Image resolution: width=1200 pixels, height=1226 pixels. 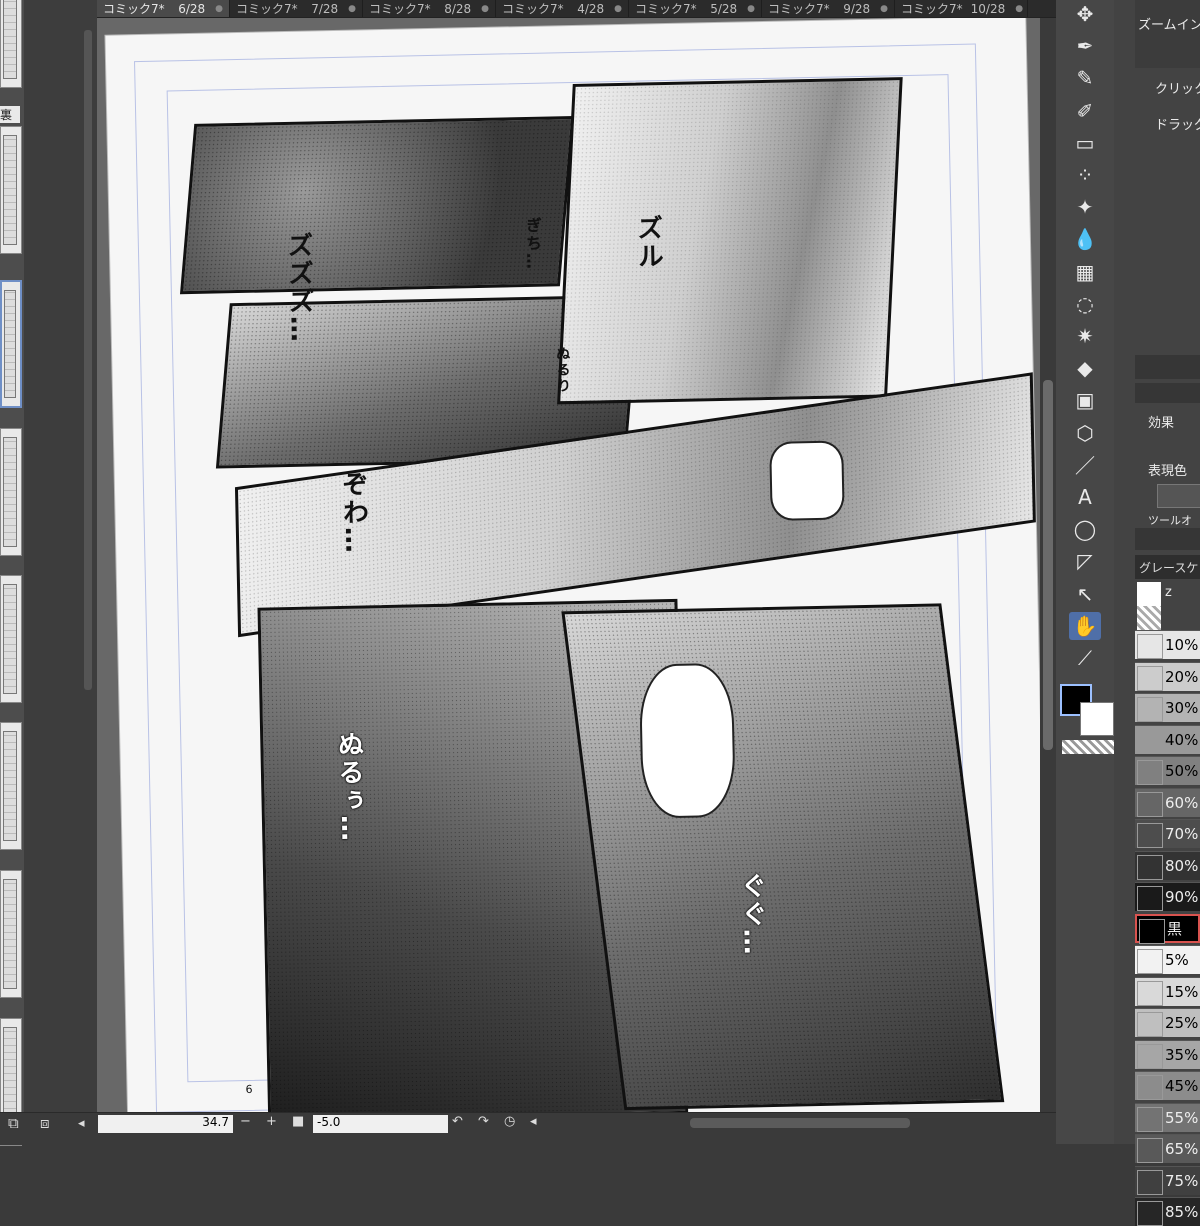 I want to click on swatch-label: 50%, so click(x=1182, y=771).